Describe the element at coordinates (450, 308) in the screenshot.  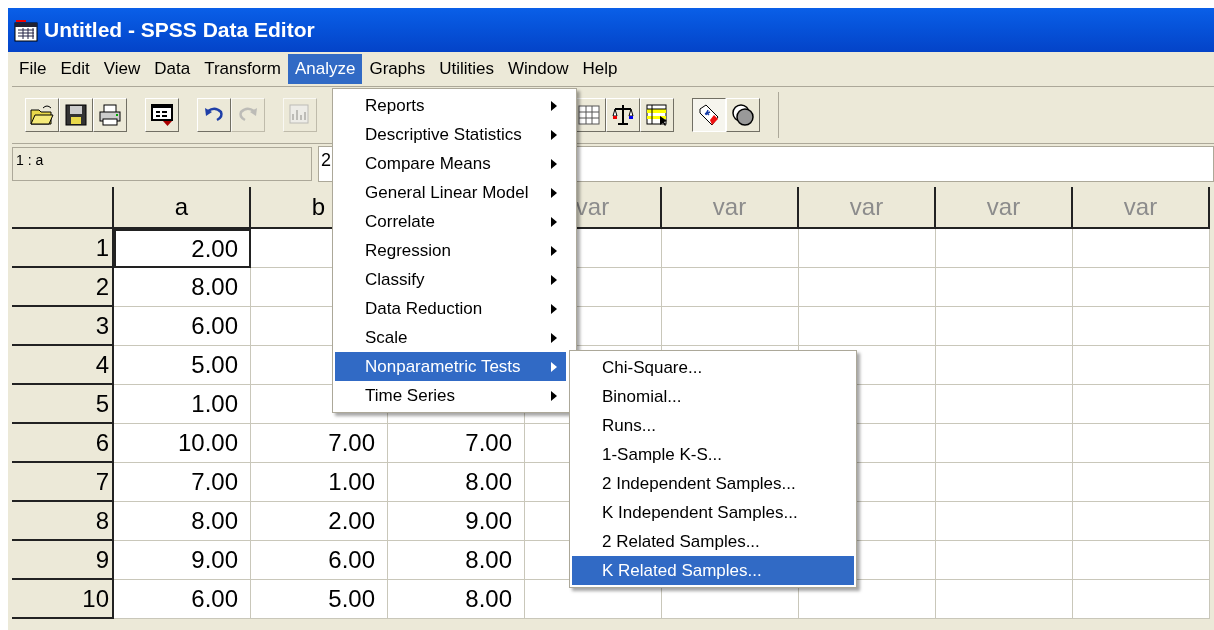
I see `menu-item: Data Reduction` at that location.